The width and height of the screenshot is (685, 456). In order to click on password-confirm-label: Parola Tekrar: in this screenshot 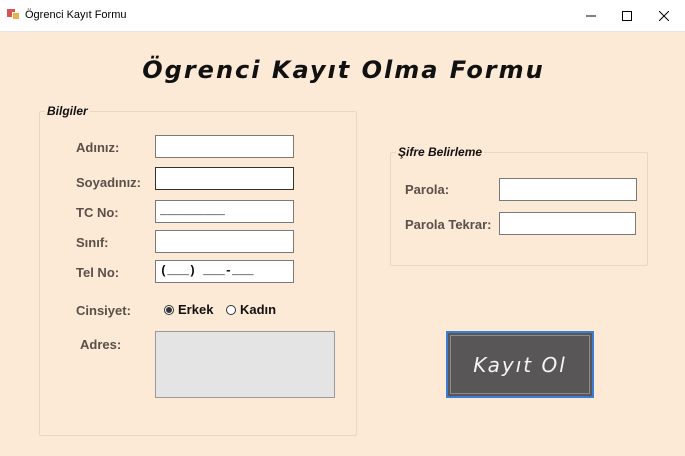, I will do `click(448, 224)`.